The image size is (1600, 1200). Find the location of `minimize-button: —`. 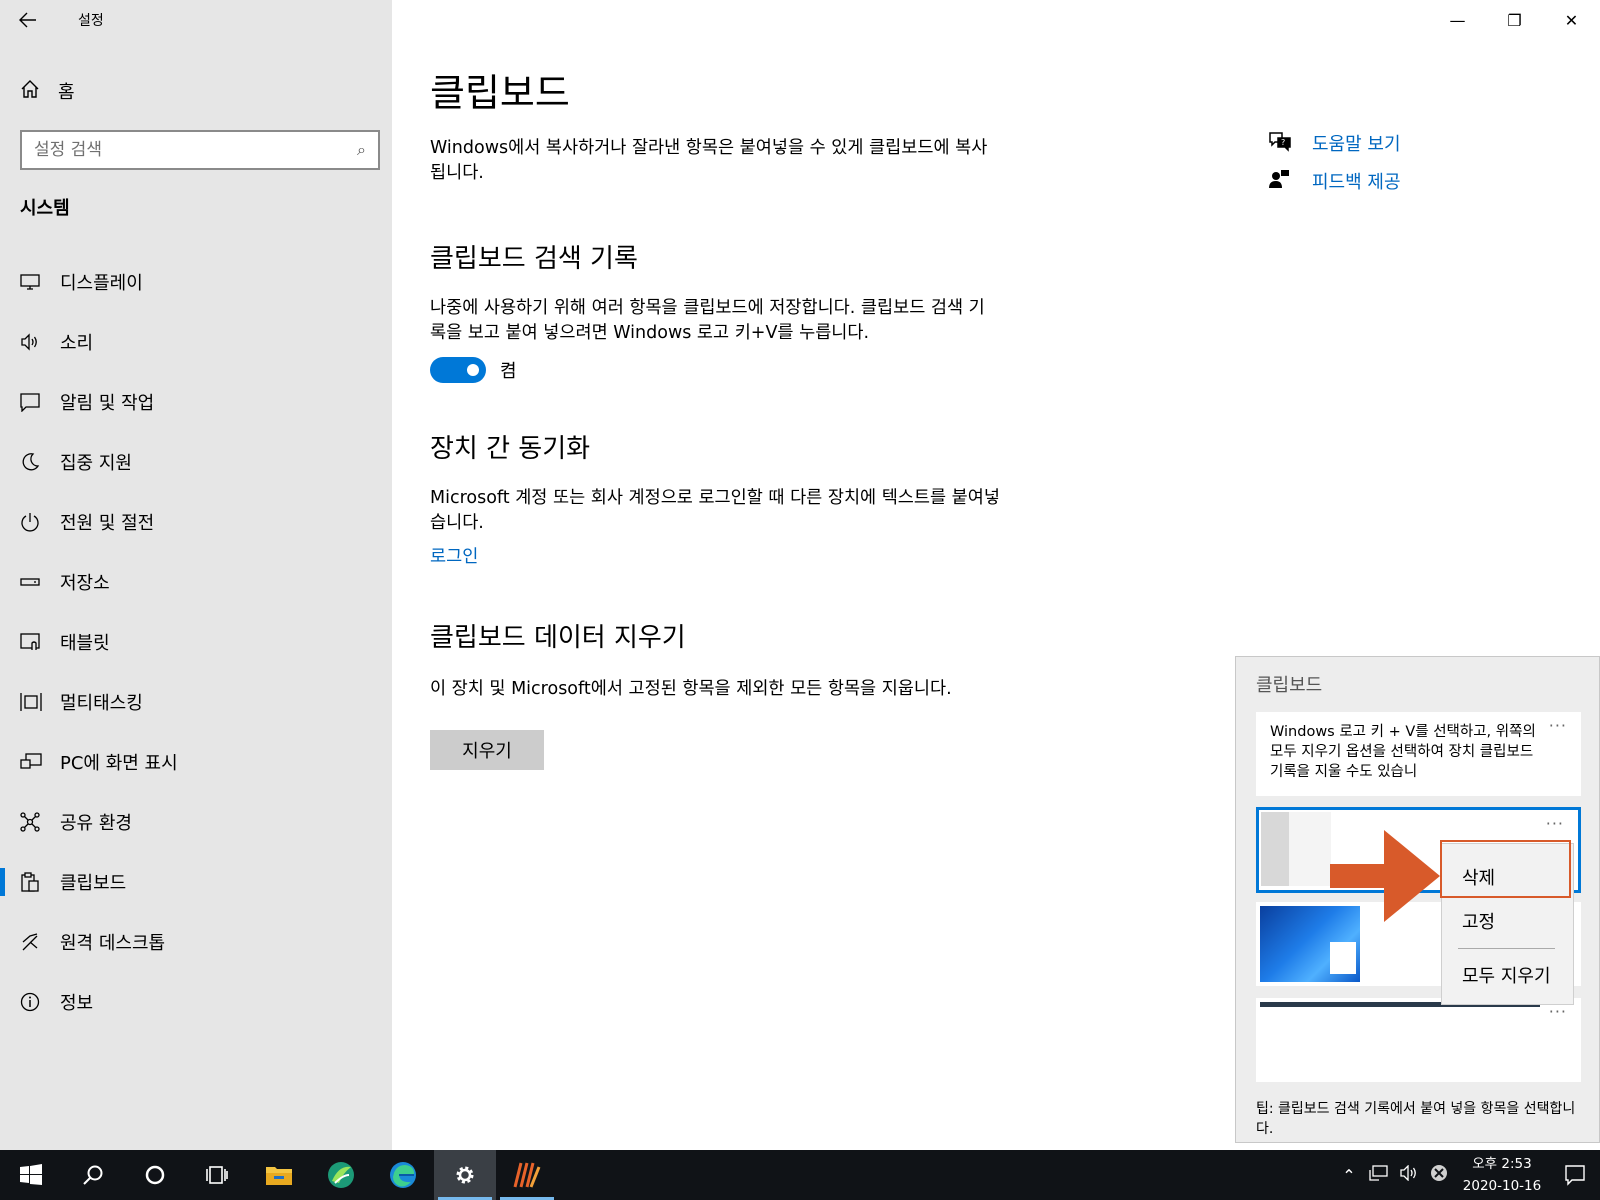

minimize-button: — is located at coordinates (1457, 20).